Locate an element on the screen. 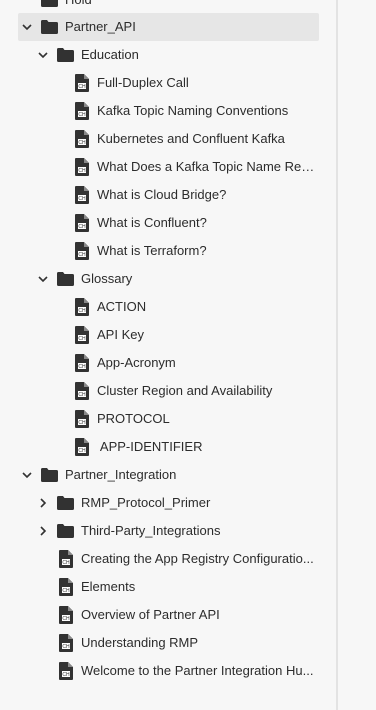 The width and height of the screenshot is (376, 710). tree-folder-label: Glossary is located at coordinates (107, 278).